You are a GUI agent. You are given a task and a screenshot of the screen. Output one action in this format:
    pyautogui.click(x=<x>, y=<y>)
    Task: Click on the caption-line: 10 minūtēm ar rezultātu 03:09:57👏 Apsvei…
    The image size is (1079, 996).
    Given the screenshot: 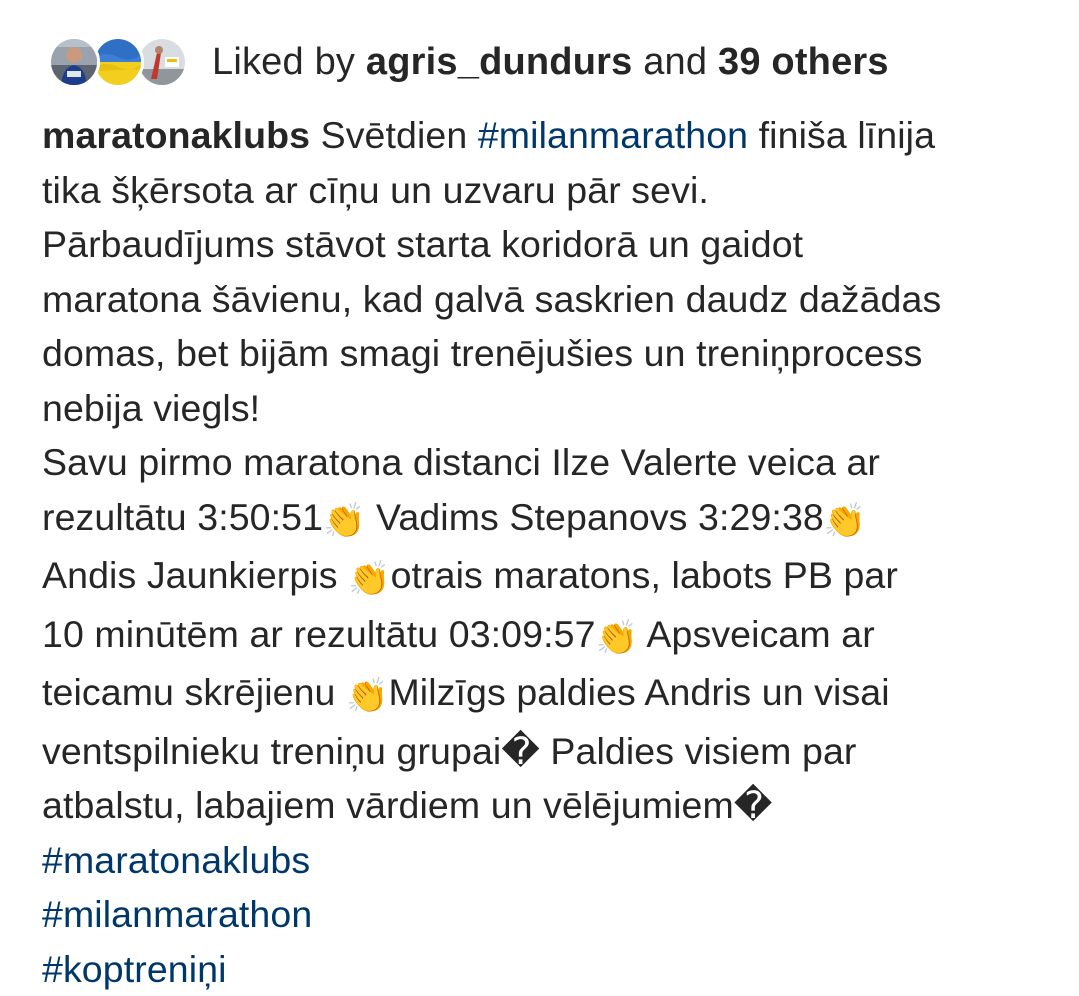 What is the action you would take?
    pyautogui.click(x=552, y=636)
    